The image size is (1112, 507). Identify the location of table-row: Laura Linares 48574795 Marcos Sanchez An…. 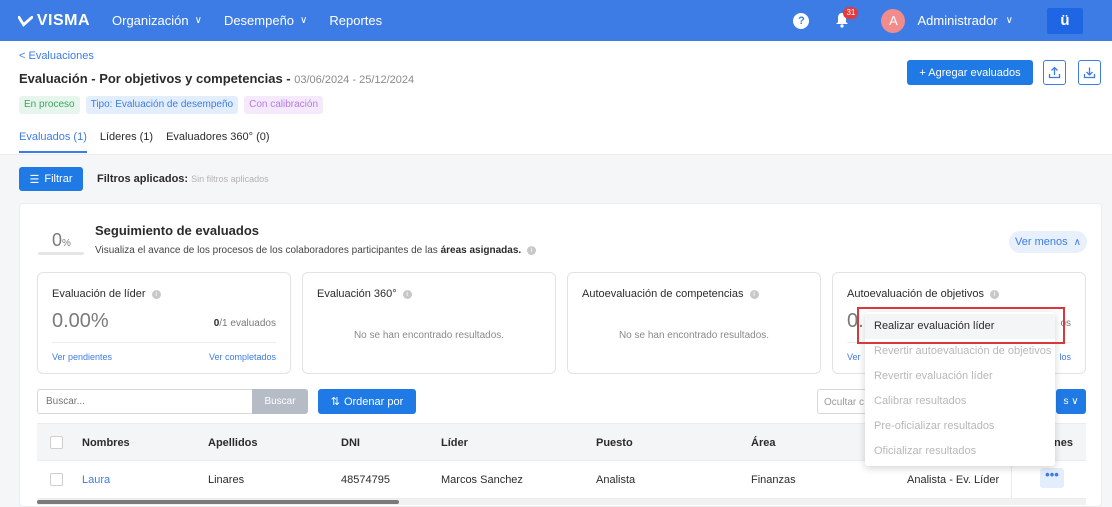
(561, 480).